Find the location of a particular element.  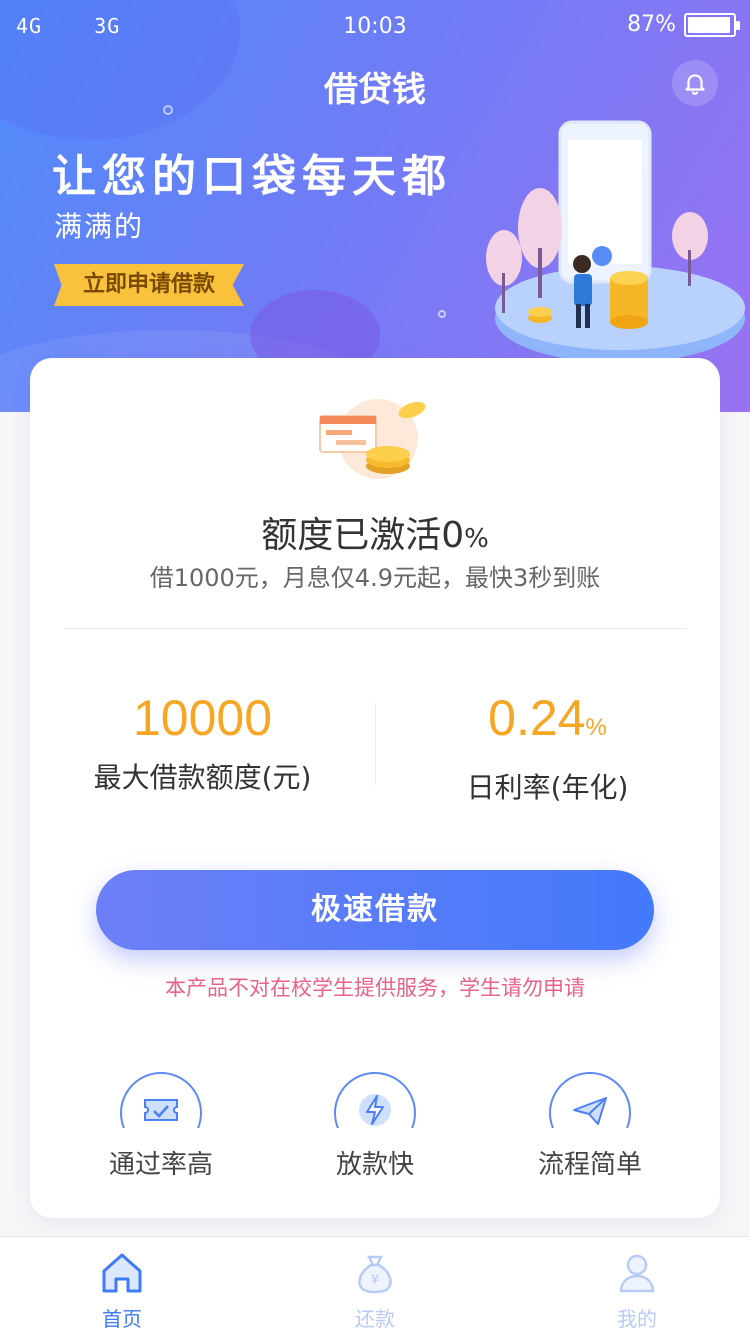

ticket-check-icon is located at coordinates (161, 1110).